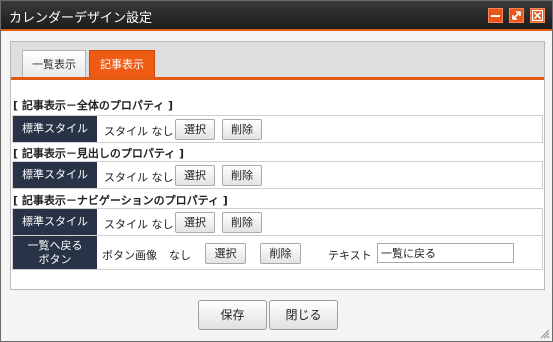 This screenshot has height=342, width=553. What do you see at coordinates (93, 105) in the screenshot?
I see `section-title-overall: [ 記事表示－全体のプロパティ ]` at bounding box center [93, 105].